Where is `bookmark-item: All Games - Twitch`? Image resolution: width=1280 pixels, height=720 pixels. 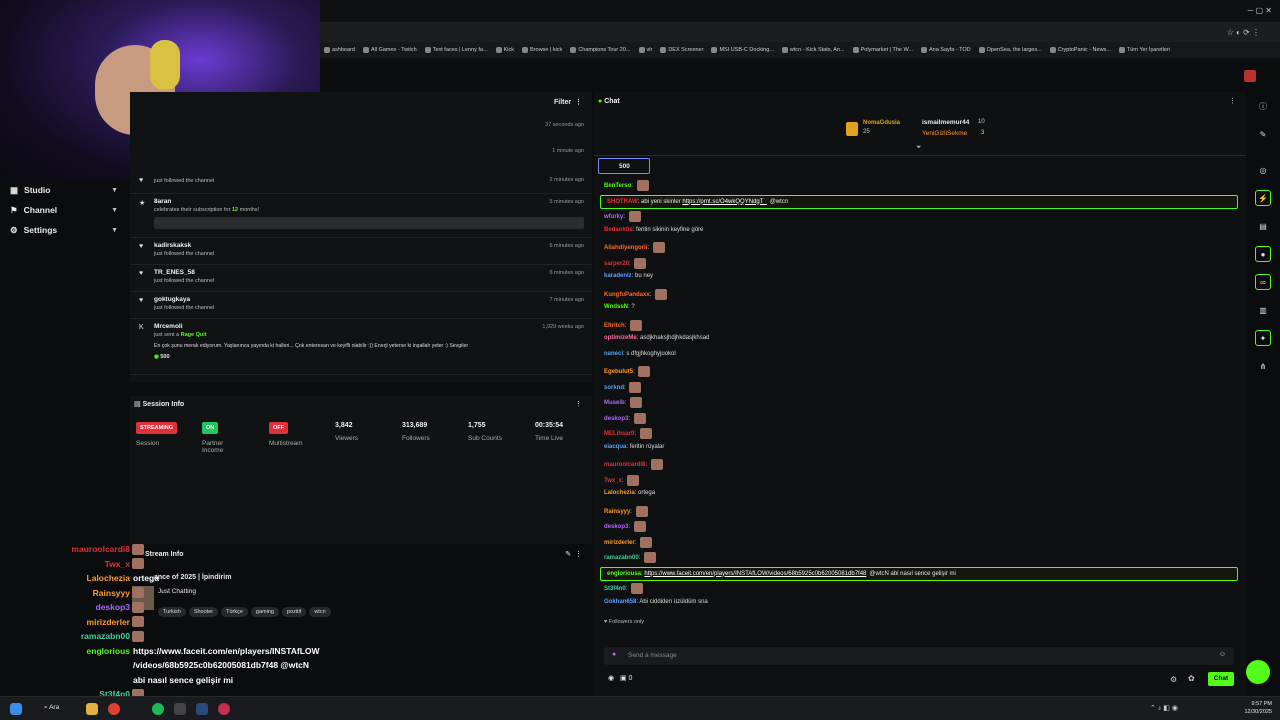
bookmark-item: All Games - Twitch is located at coordinates (389, 50).